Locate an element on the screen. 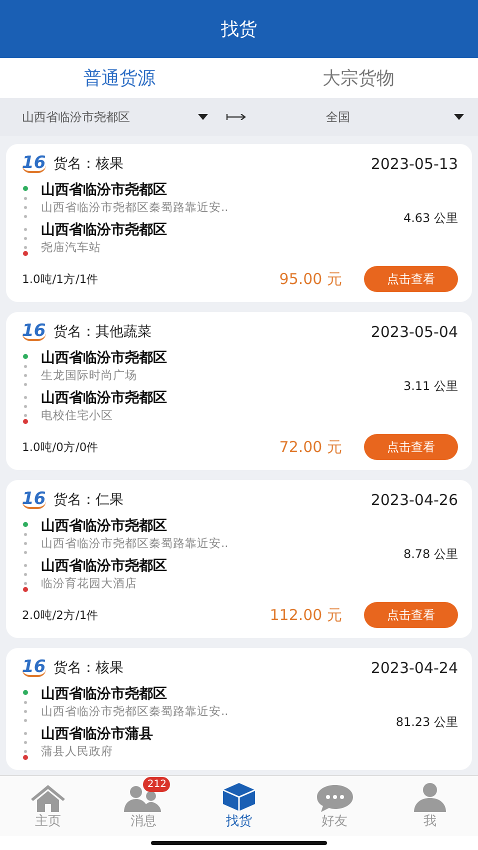 The image size is (478, 850). nav-tab: 我 is located at coordinates (430, 806).